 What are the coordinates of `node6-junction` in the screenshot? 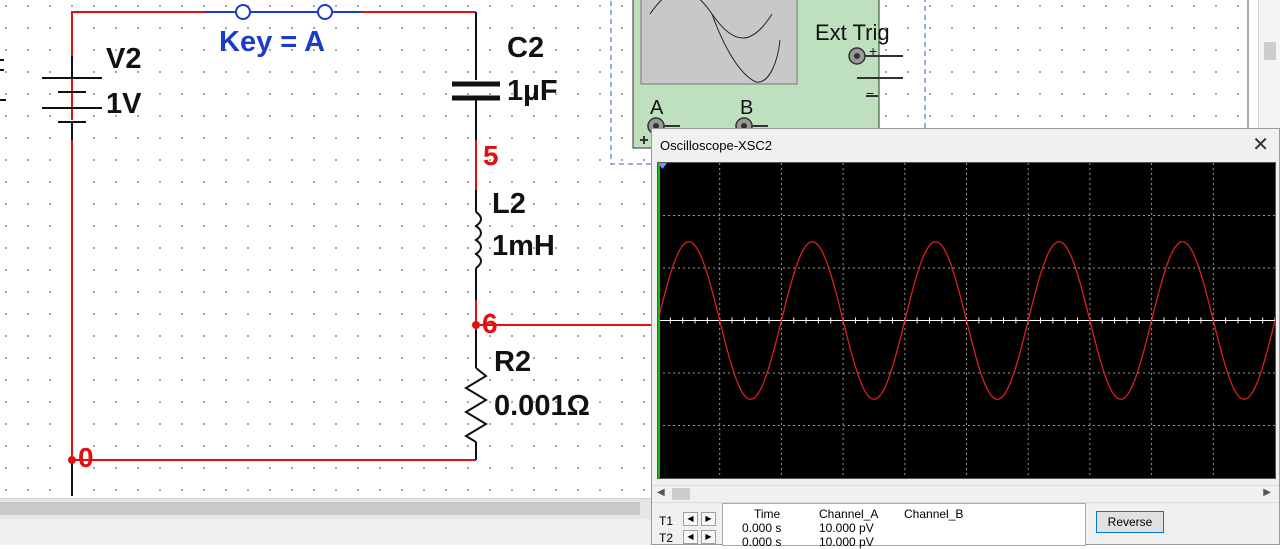 It's located at (476, 325).